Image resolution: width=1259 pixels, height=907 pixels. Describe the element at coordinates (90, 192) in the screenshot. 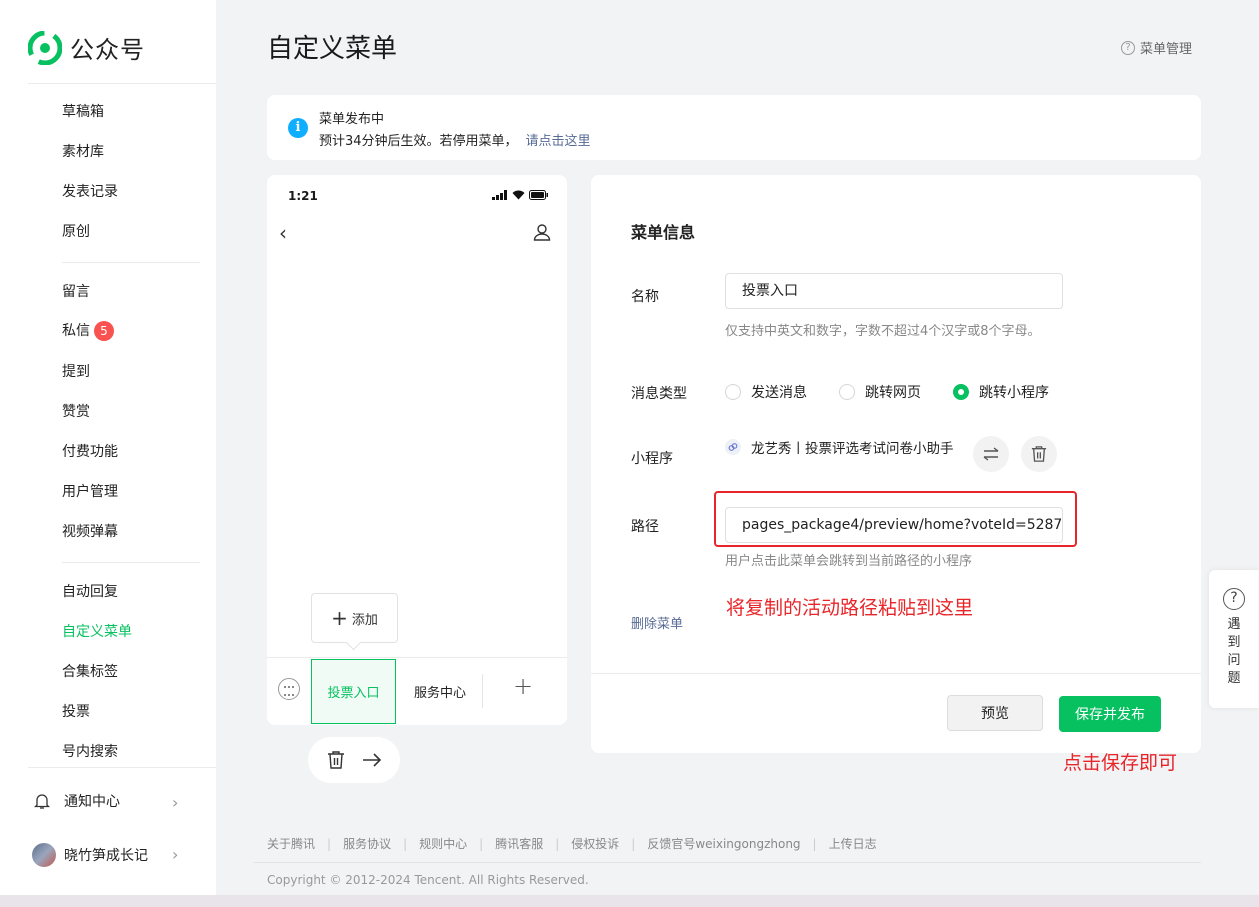

I see `sidebar-item-publish-records: 发表记录` at that location.